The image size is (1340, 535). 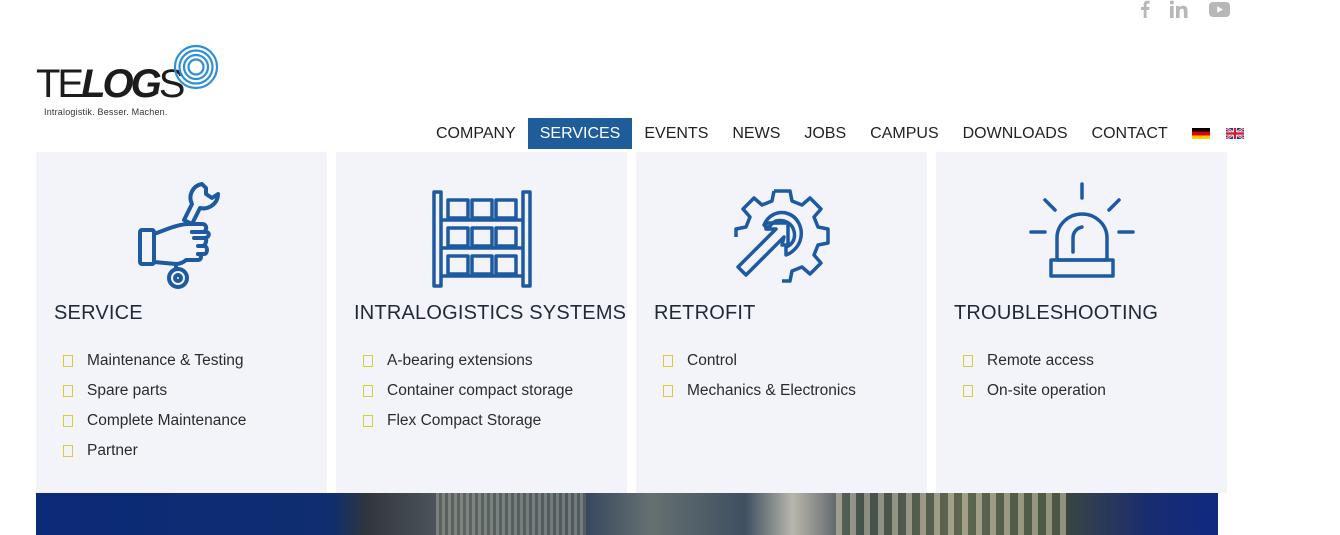 What do you see at coordinates (627, 514) in the screenshot?
I see `hero-image` at bounding box center [627, 514].